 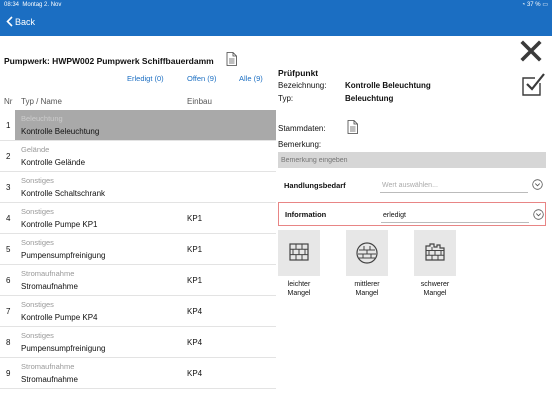 I want to click on mangel-label-line1: schwerer, so click(x=435, y=284).